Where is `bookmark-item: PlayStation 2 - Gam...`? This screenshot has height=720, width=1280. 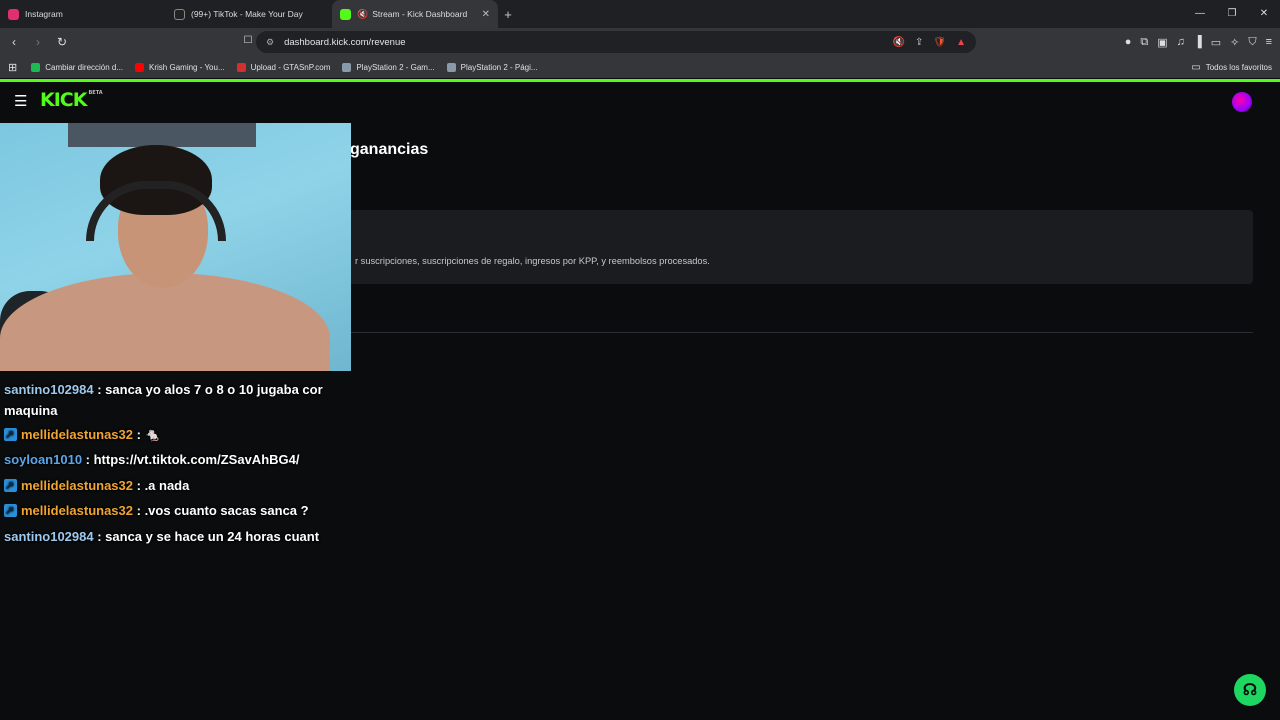
bookmark-item: PlayStation 2 - Gam... is located at coordinates (388, 67).